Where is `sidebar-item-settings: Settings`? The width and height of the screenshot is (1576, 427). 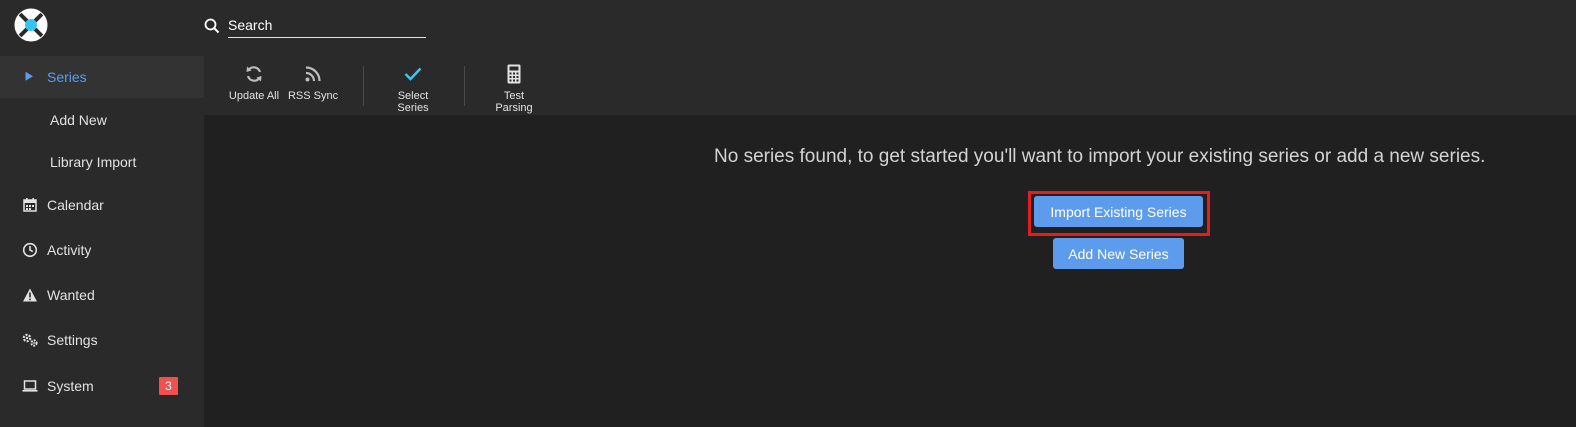
sidebar-item-settings: Settings is located at coordinates (102, 340).